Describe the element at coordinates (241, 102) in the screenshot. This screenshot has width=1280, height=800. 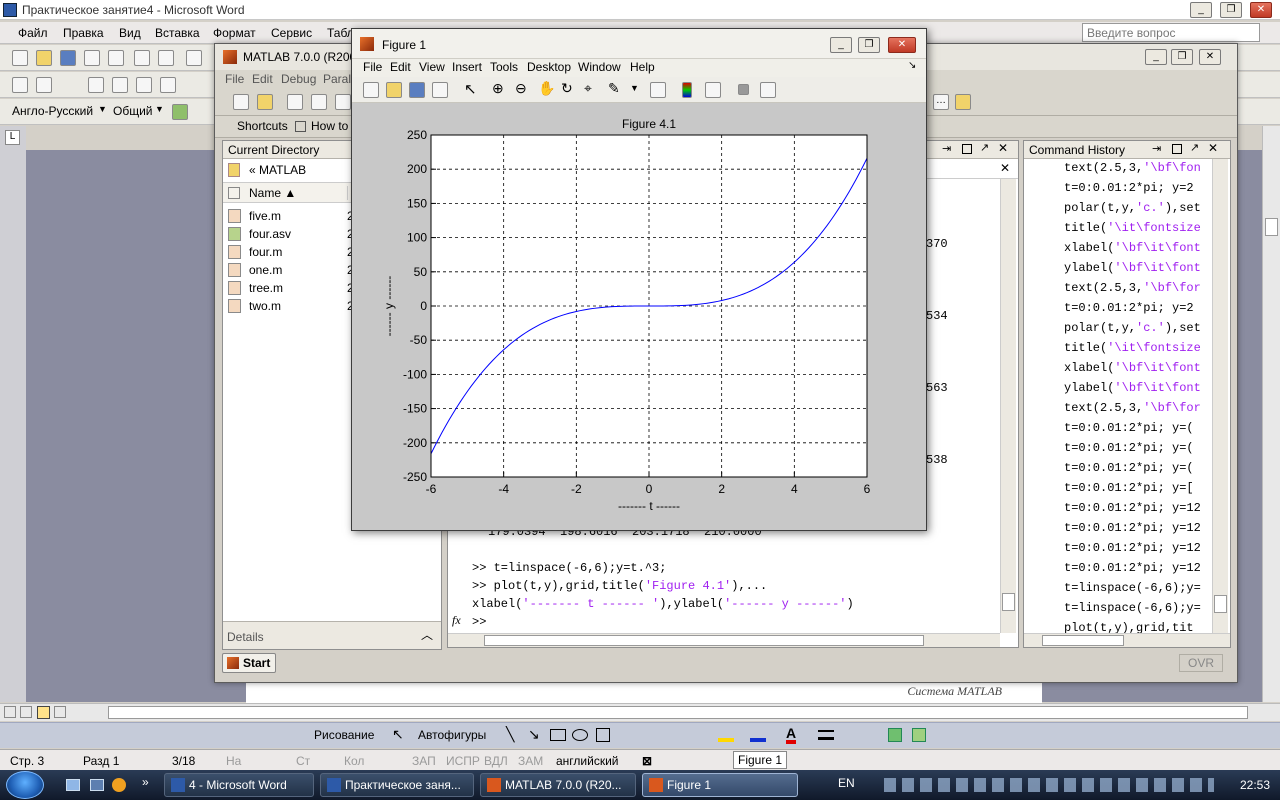
I see `matlab-new-icon` at that location.